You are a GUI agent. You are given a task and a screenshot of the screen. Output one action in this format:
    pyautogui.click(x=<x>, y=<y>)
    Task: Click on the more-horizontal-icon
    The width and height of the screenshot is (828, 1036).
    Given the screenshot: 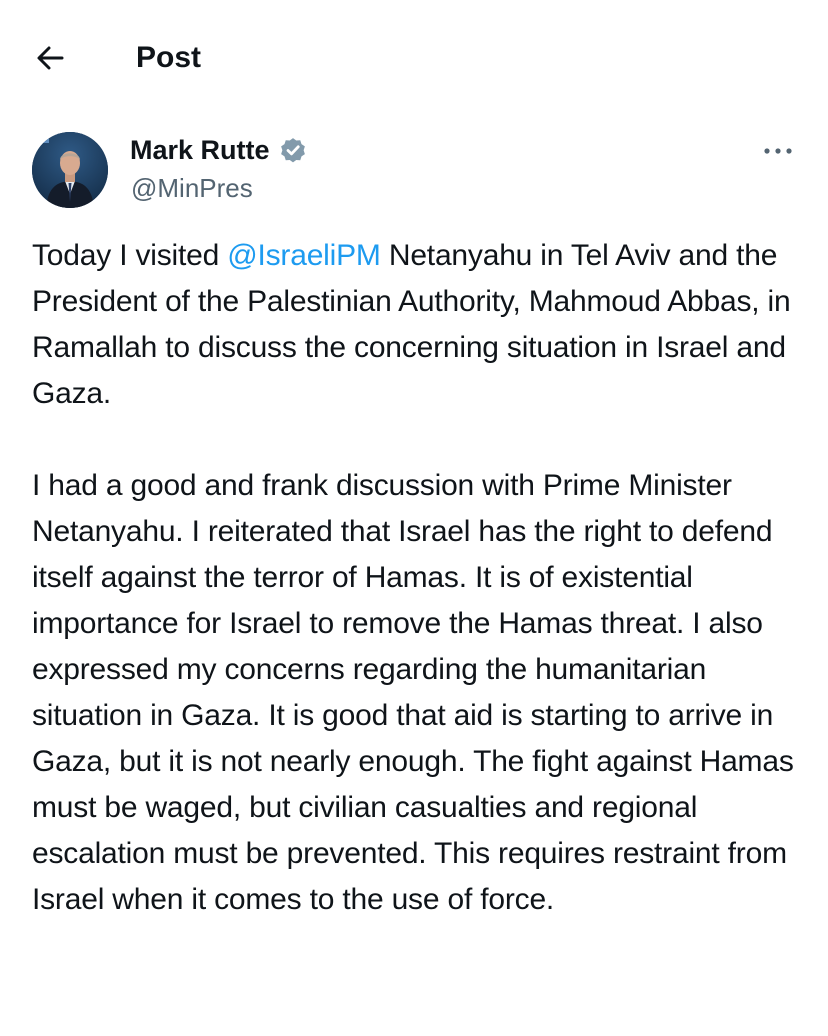 What is the action you would take?
    pyautogui.click(x=778, y=151)
    